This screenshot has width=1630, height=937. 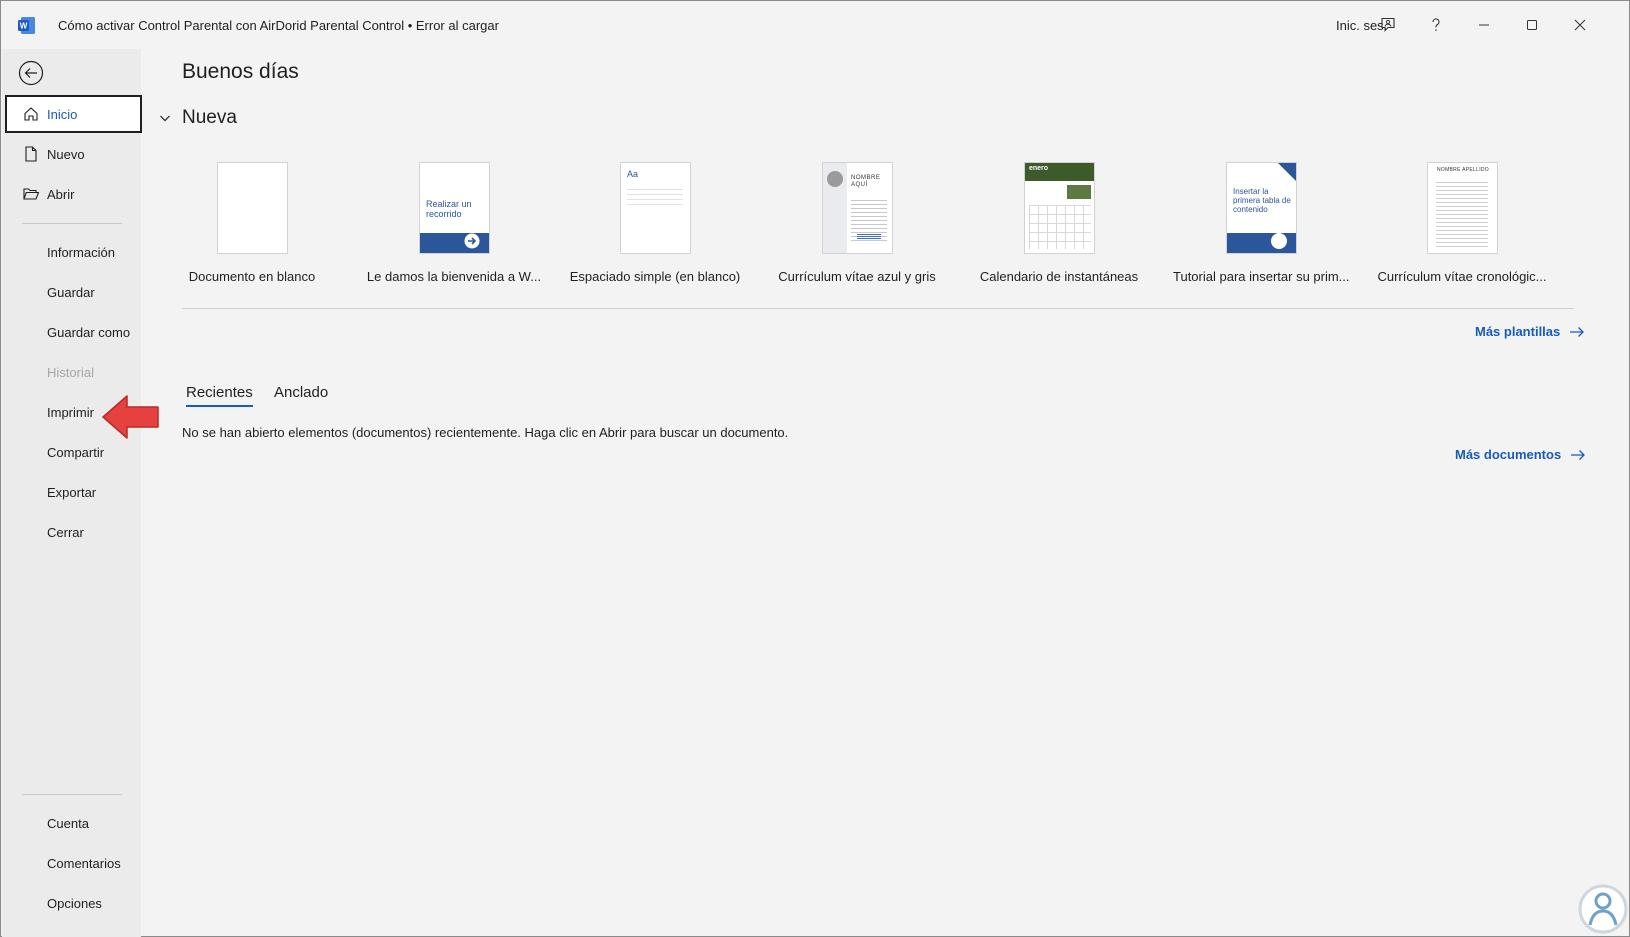 I want to click on help-icon, so click(x=1436, y=24).